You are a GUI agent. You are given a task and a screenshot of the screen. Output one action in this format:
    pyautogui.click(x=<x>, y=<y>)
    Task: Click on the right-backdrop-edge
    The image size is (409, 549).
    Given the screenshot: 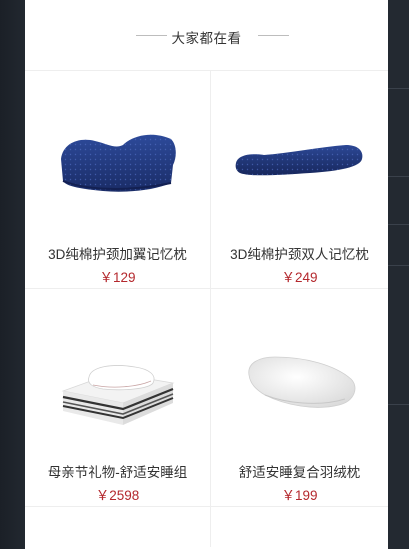 What is the action you would take?
    pyautogui.click(x=398, y=274)
    